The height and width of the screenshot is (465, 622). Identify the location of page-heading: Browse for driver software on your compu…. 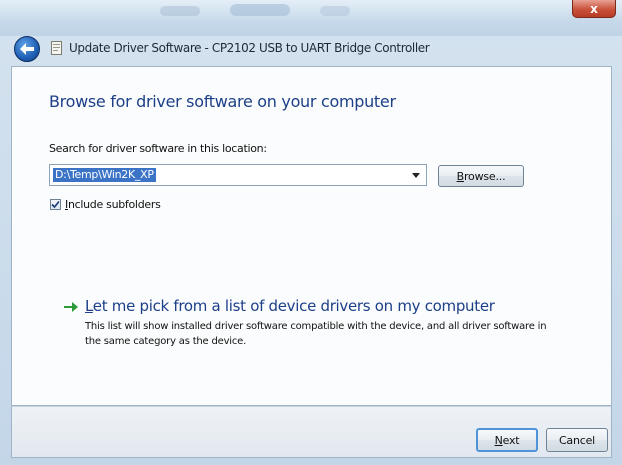
(222, 101).